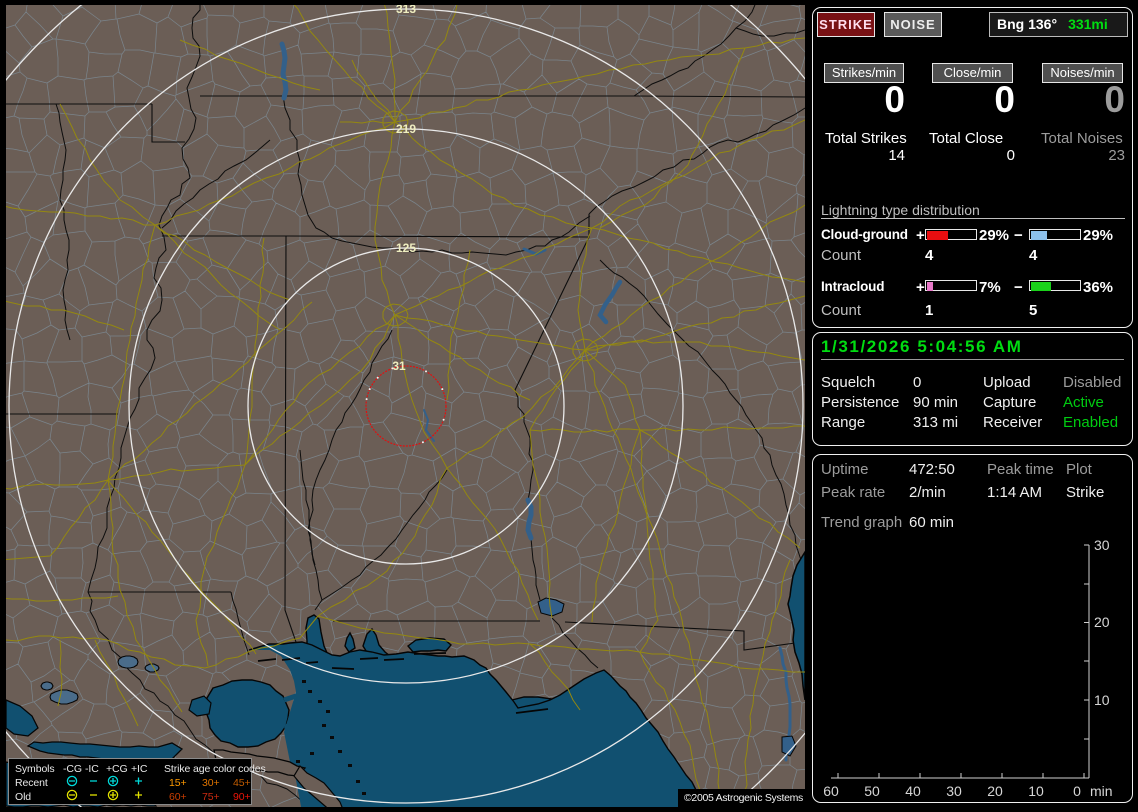  I want to click on svg-text: 313, so click(406, 9).